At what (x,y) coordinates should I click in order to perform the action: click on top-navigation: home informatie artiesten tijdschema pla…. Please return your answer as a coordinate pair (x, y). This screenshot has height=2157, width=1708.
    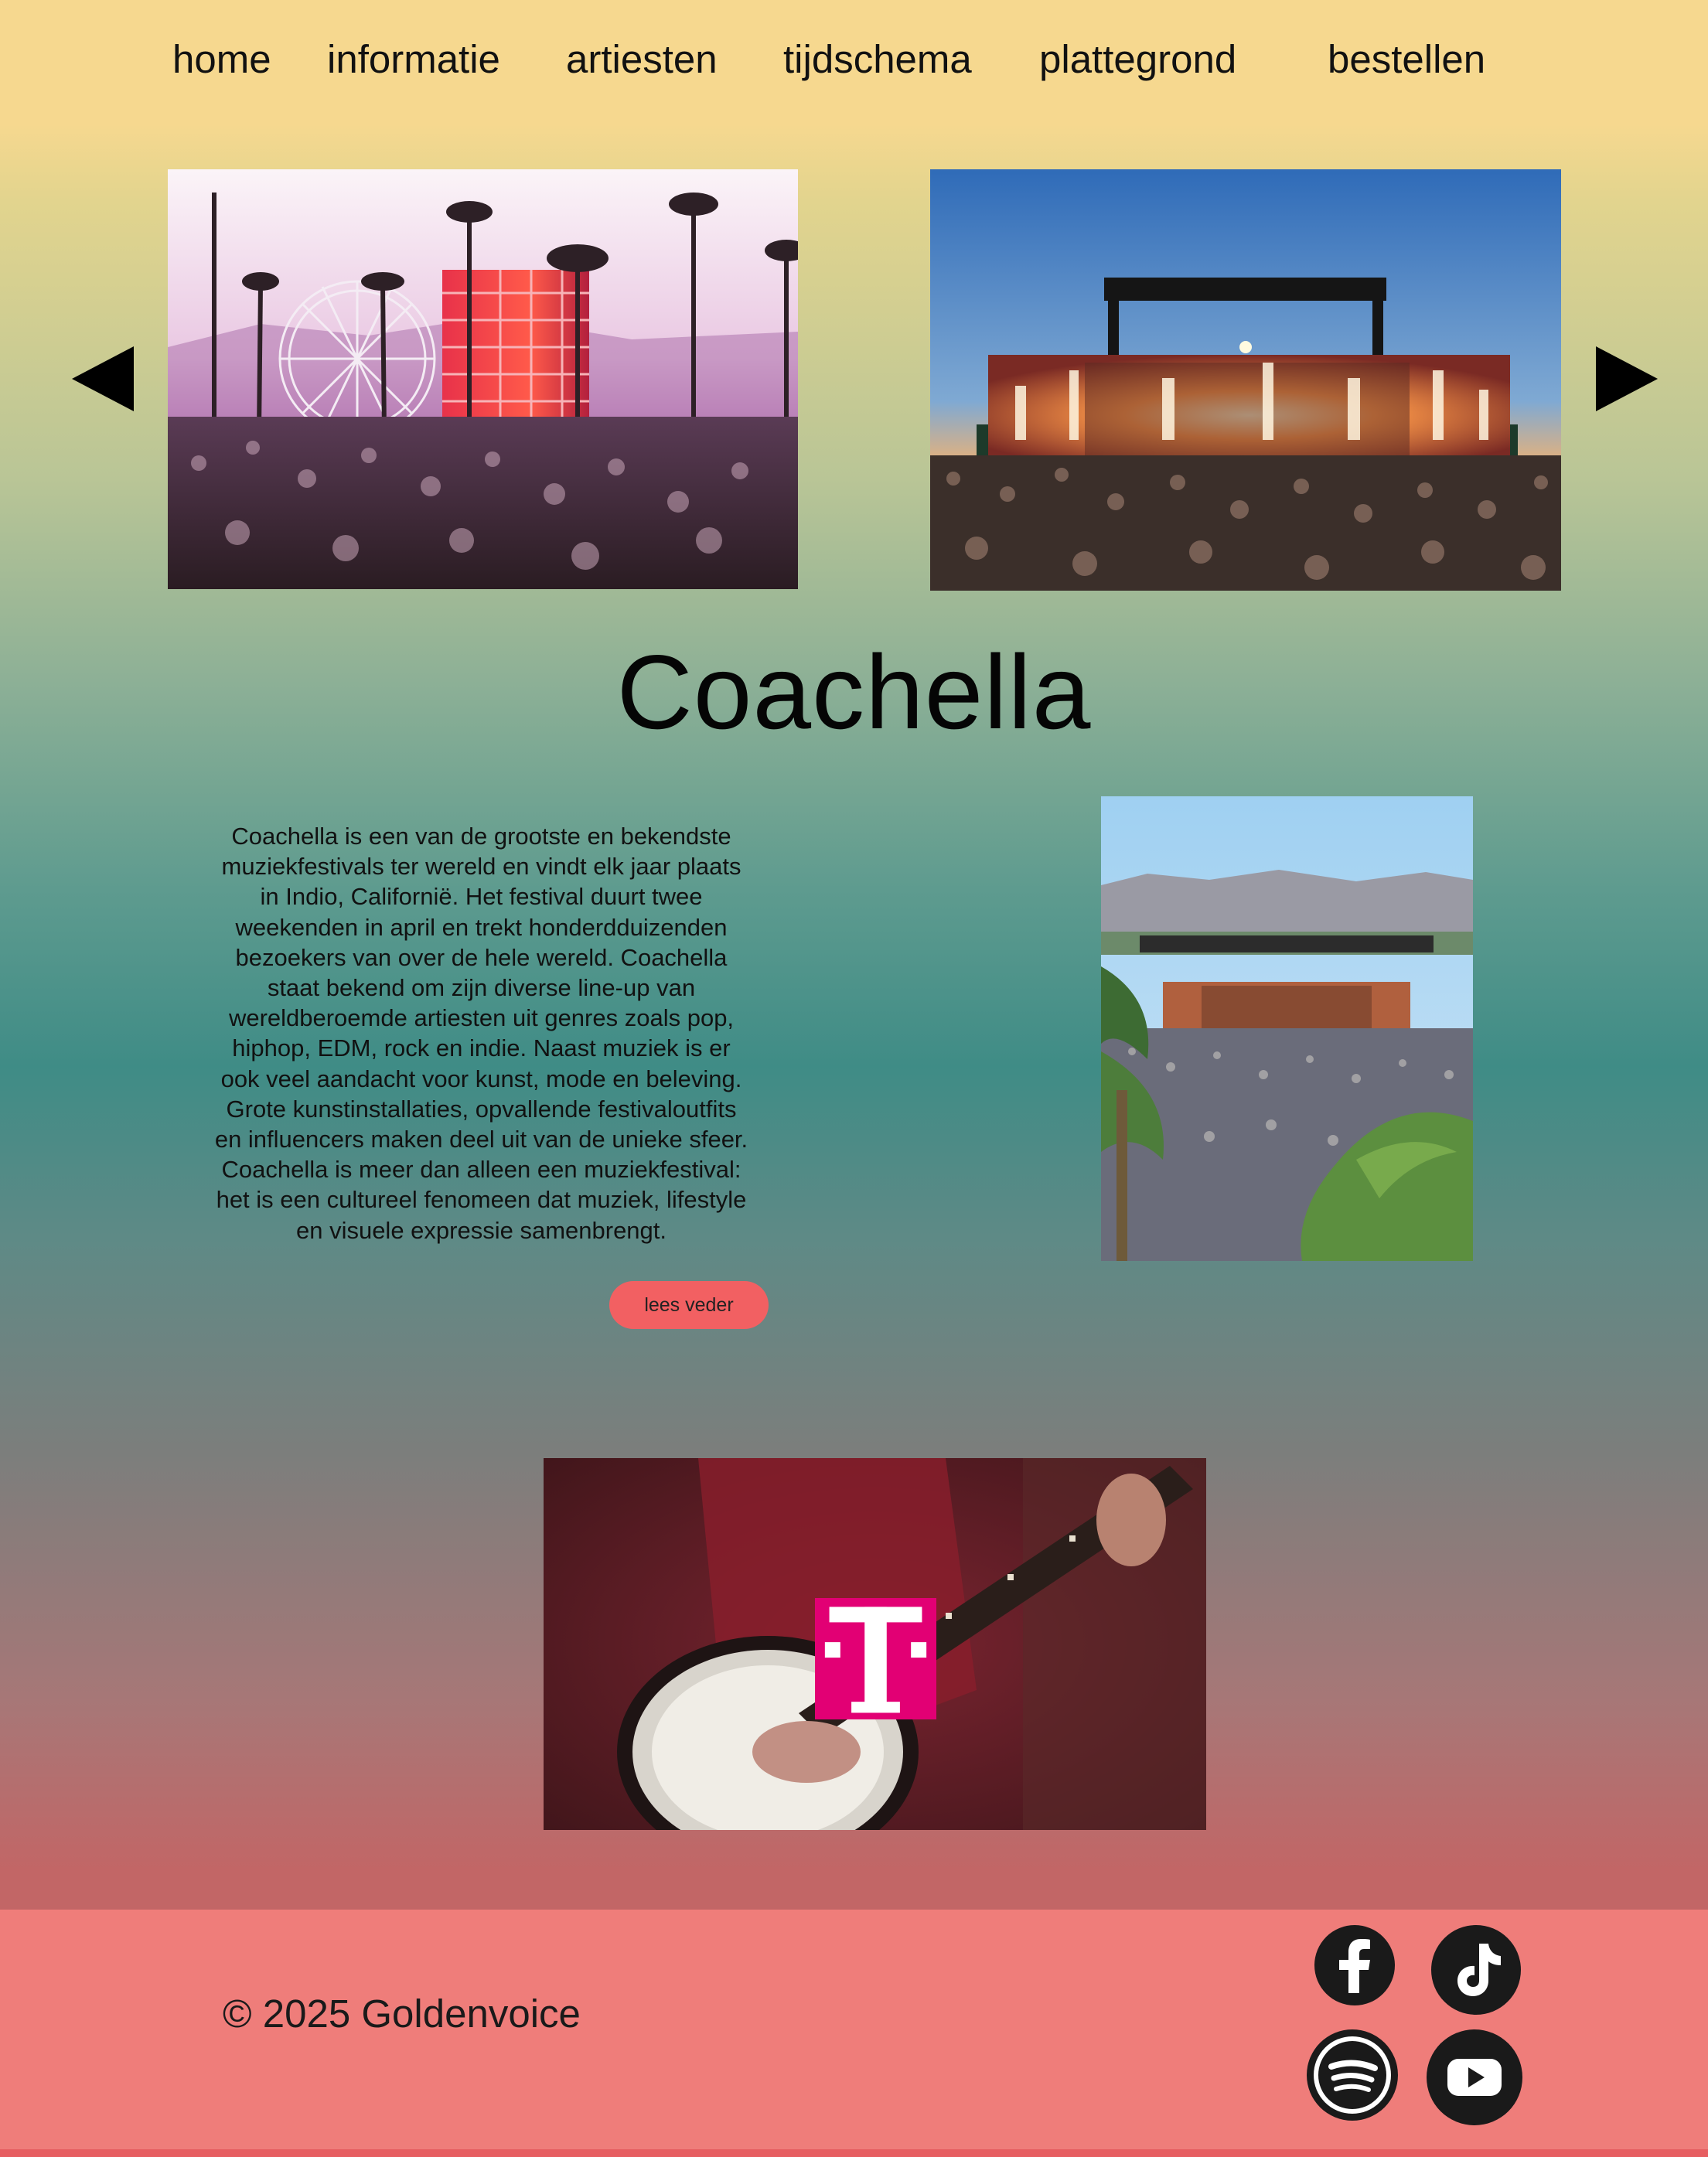
    Looking at the image, I should click on (854, 62).